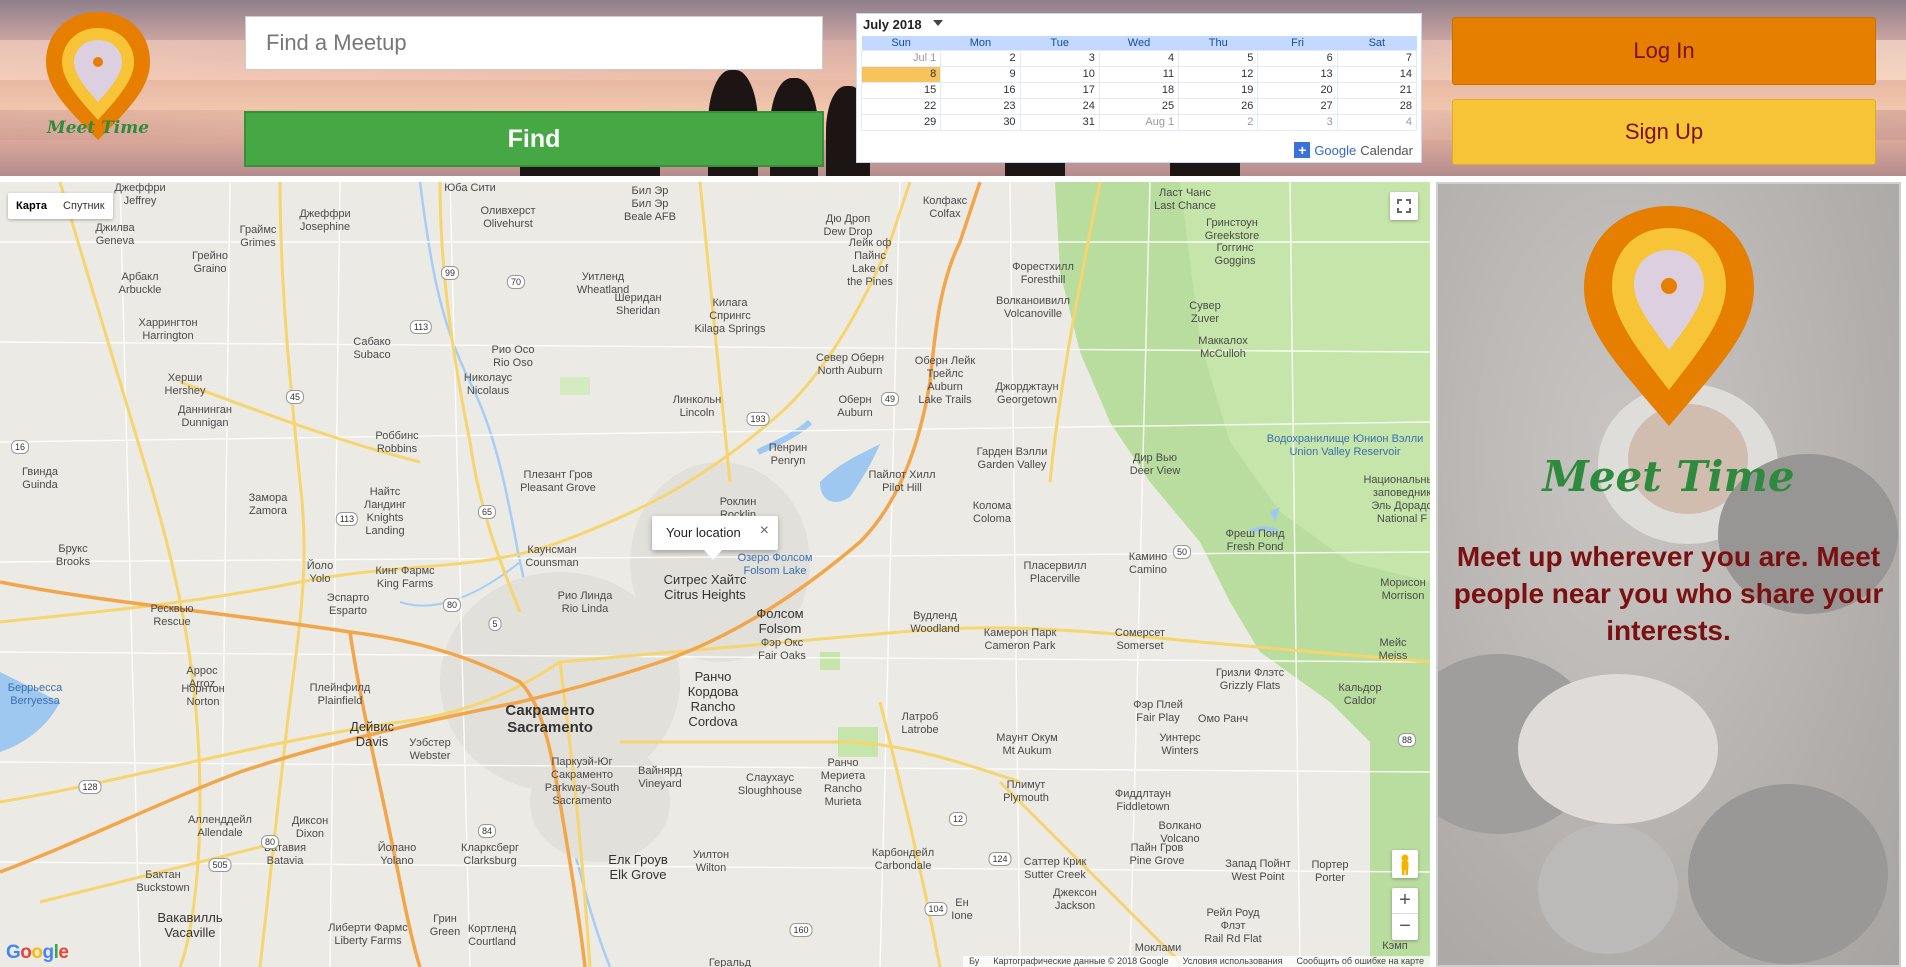 The width and height of the screenshot is (1906, 967). Describe the element at coordinates (1297, 74) in the screenshot. I see `calendar-day-cell: 13` at that location.